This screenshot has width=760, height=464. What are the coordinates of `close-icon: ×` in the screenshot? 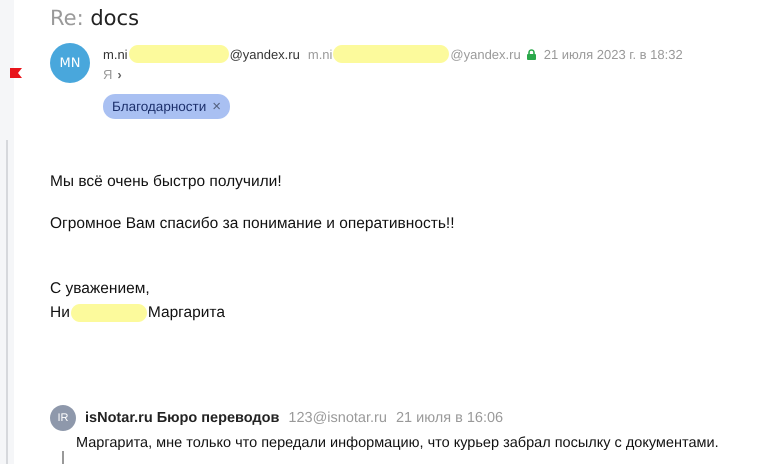 It's located at (217, 106).